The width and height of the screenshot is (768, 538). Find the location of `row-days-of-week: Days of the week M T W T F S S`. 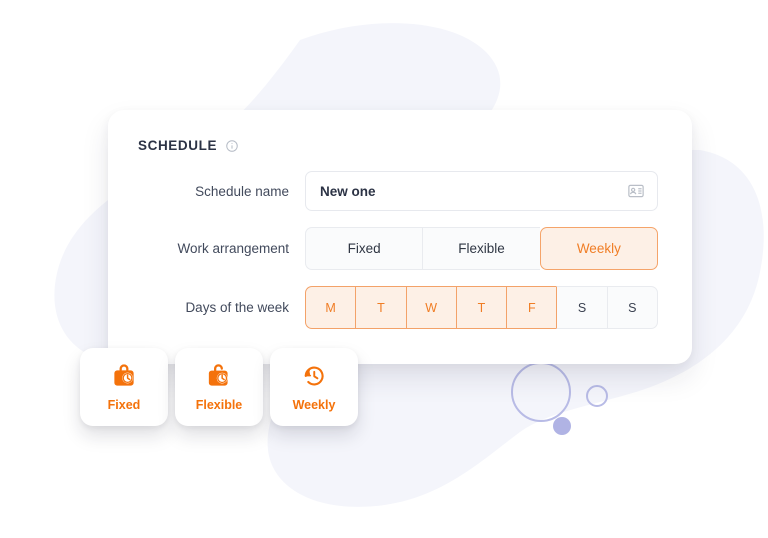

row-days-of-week: Days of the week M T W T F S S is located at coordinates (400, 307).